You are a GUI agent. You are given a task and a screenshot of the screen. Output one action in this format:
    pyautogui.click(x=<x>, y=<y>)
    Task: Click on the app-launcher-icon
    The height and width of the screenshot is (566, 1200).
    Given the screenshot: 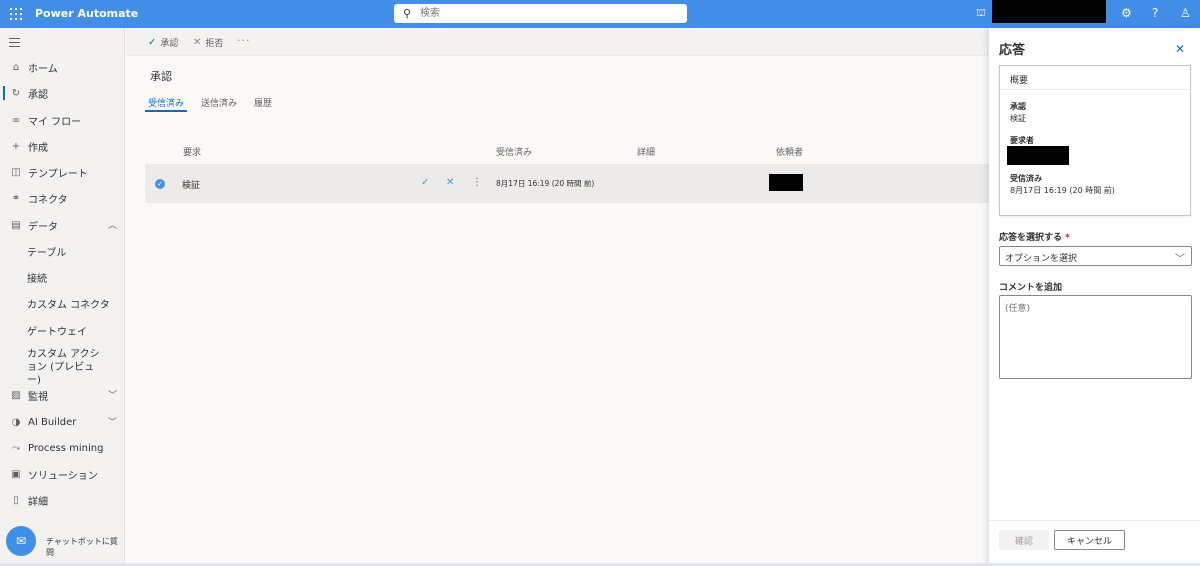 What is the action you would take?
    pyautogui.click(x=16, y=14)
    